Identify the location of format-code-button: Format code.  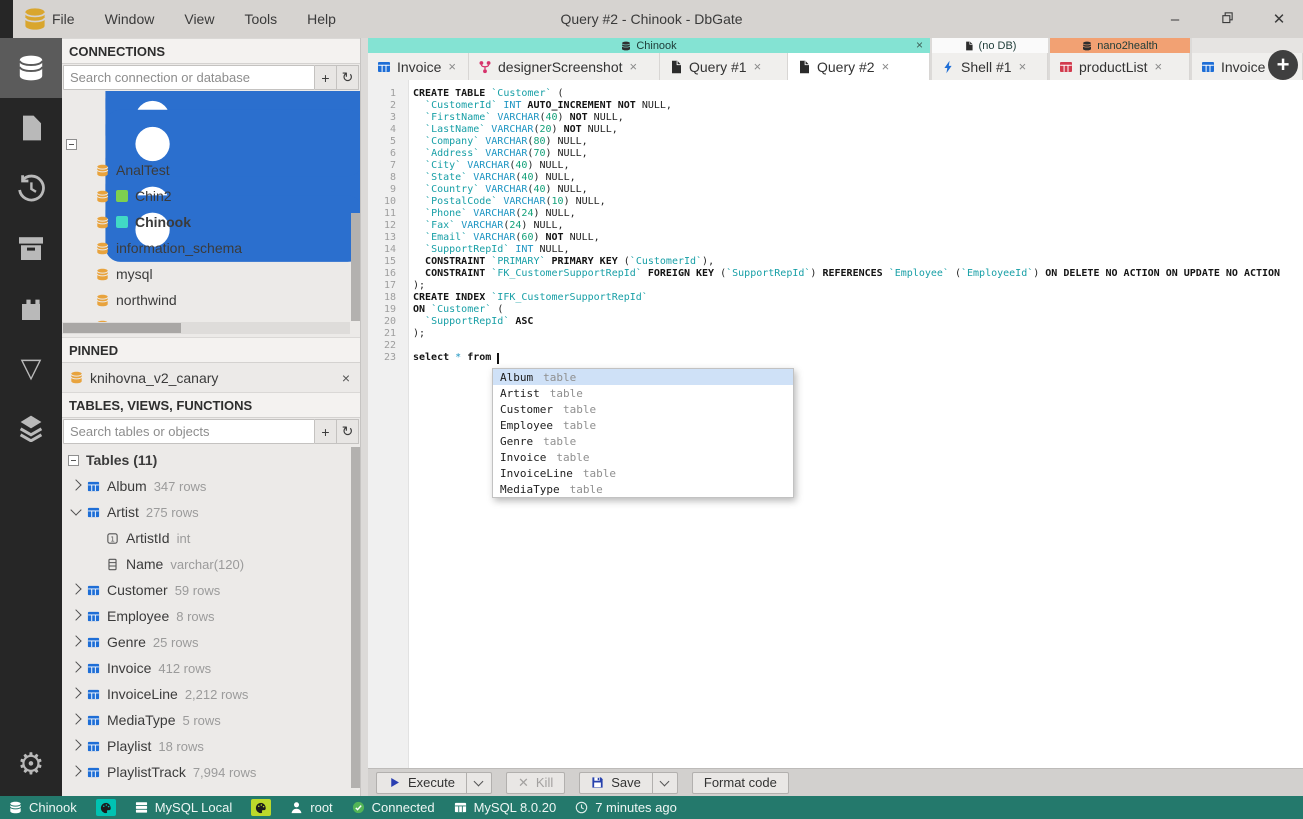
(740, 782).